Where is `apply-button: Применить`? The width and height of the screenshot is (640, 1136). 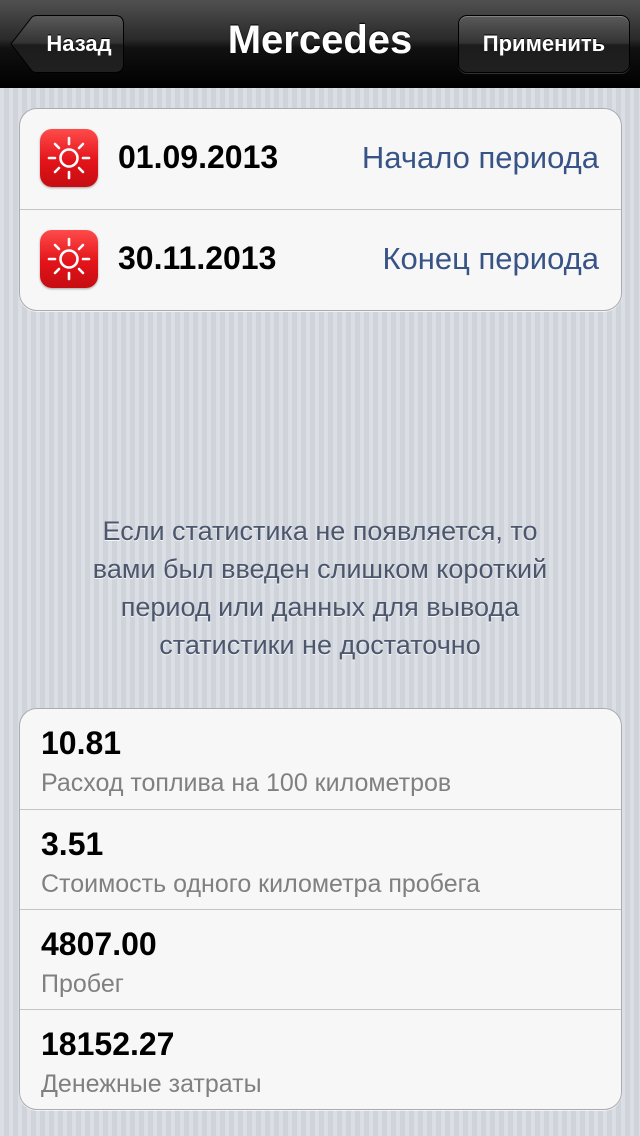
apply-button: Применить is located at coordinates (544, 44).